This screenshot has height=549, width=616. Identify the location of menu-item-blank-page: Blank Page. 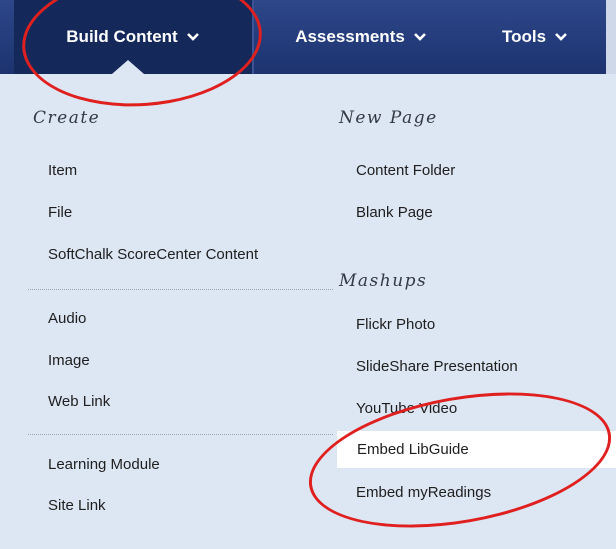
(394, 212).